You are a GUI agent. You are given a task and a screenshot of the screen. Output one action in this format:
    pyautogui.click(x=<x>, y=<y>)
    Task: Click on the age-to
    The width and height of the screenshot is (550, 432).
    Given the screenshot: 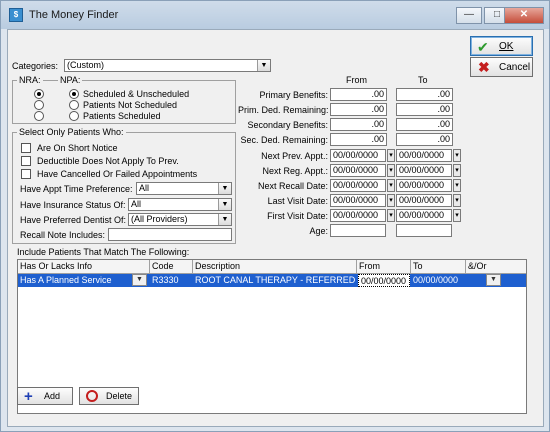 What is the action you would take?
    pyautogui.click(x=424, y=230)
    